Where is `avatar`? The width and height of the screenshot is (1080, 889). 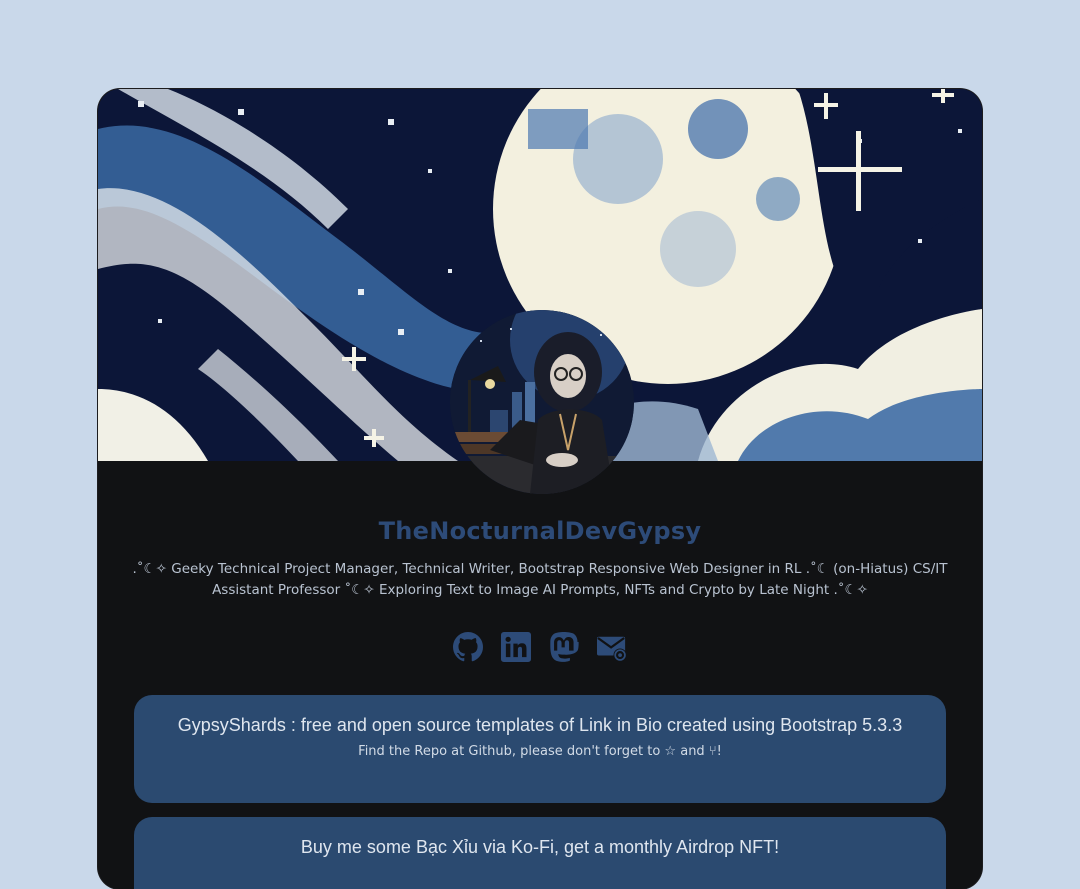
avatar is located at coordinates (542, 402).